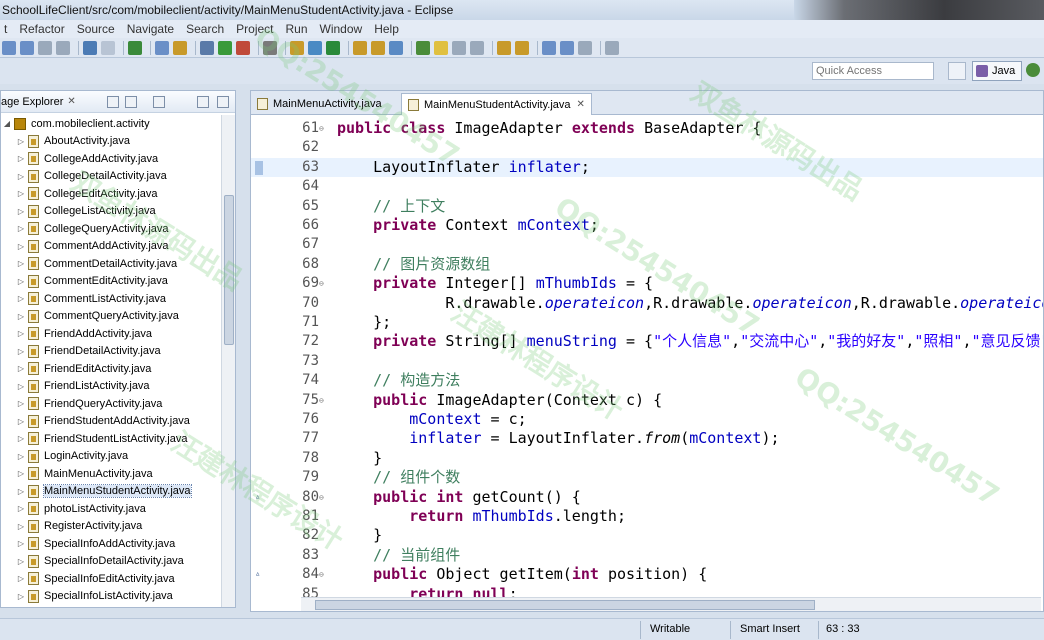 Image resolution: width=1044 pixels, height=640 pixels. Describe the element at coordinates (81, 508) in the screenshot. I see `file-node: ▷ photoListActivity.java` at that location.